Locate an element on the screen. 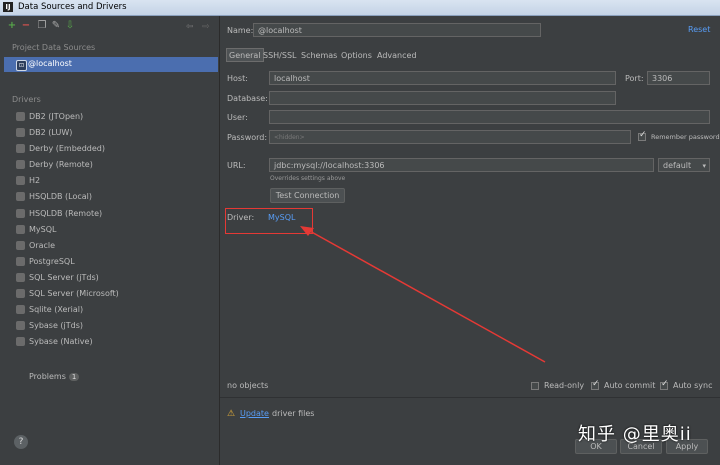 The height and width of the screenshot is (465, 720). update-link: Update is located at coordinates (254, 413).